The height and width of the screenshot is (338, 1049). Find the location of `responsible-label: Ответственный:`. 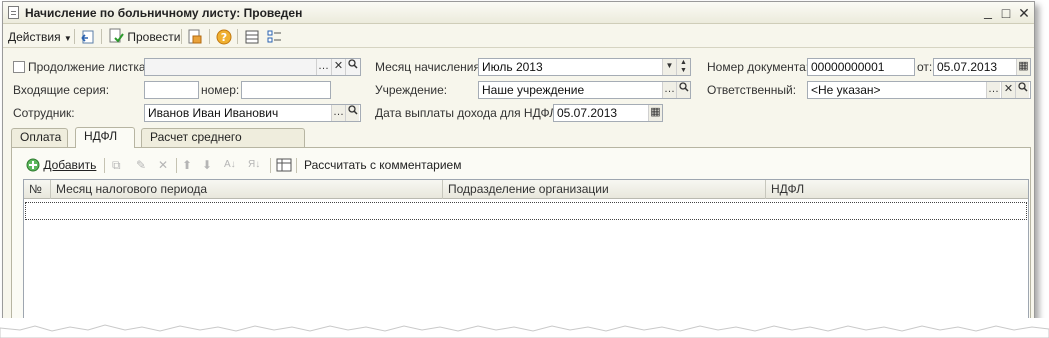

responsible-label: Ответственный: is located at coordinates (752, 90).